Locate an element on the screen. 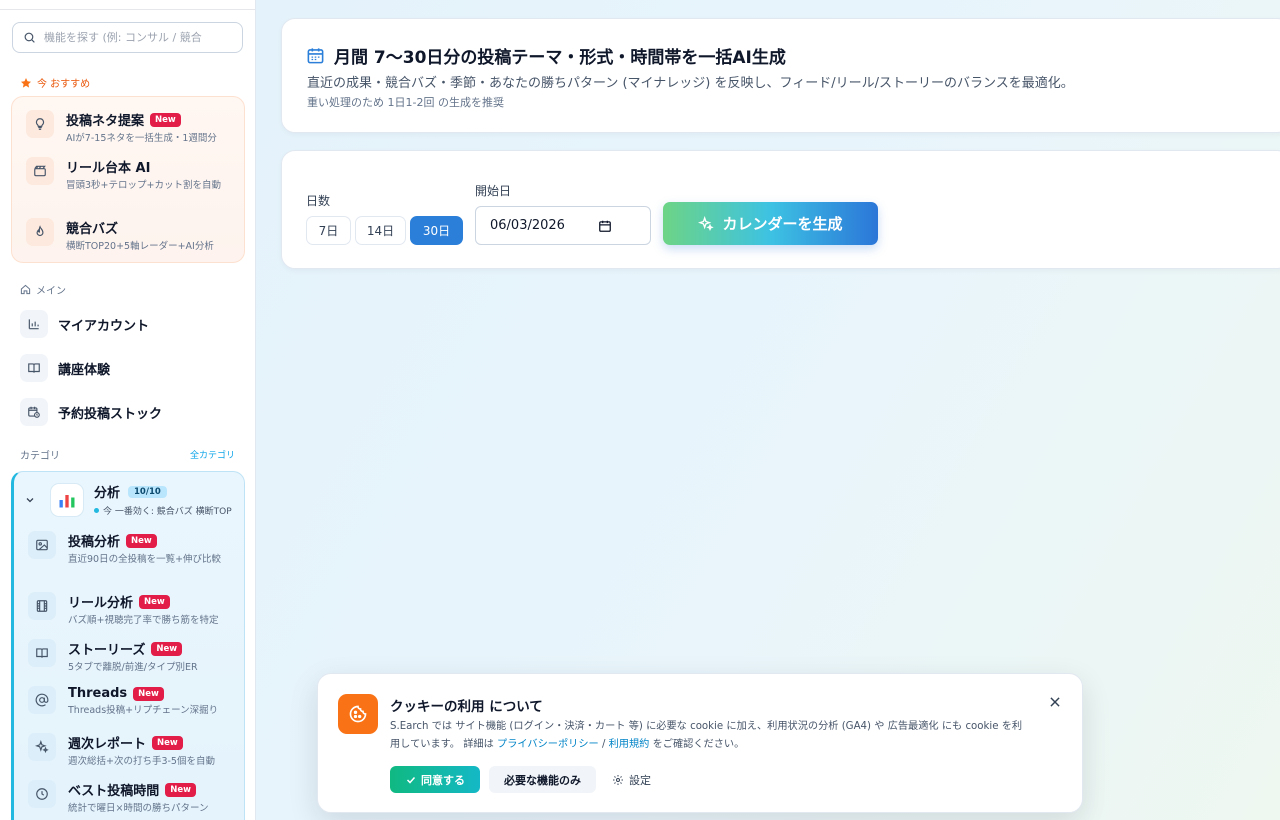 Image resolution: width=1280 pixels, height=820 pixels. item-label: 講座体験 is located at coordinates (84, 370).